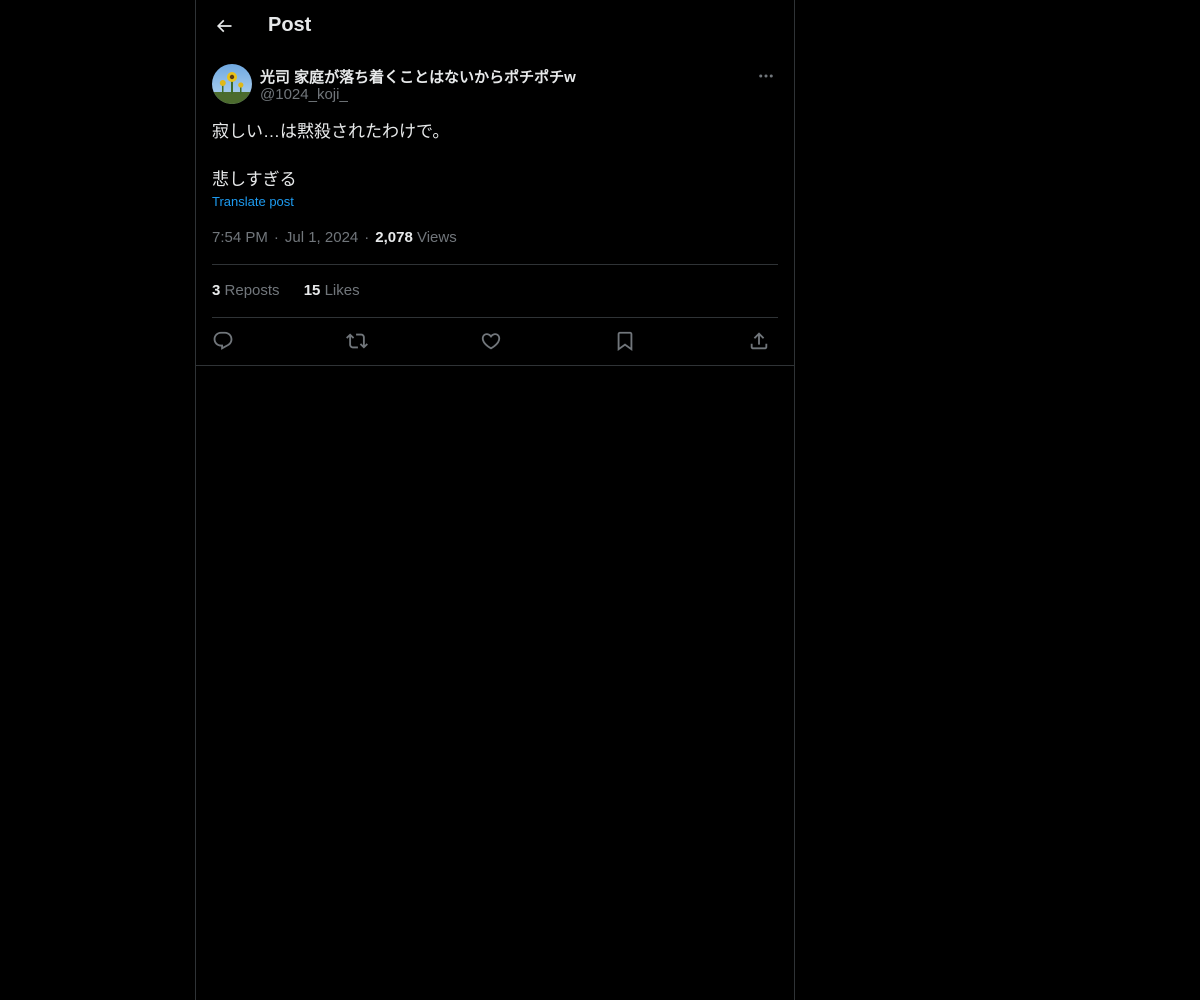 This screenshot has height=1000, width=1200. I want to click on avatar-image, so click(232, 84).